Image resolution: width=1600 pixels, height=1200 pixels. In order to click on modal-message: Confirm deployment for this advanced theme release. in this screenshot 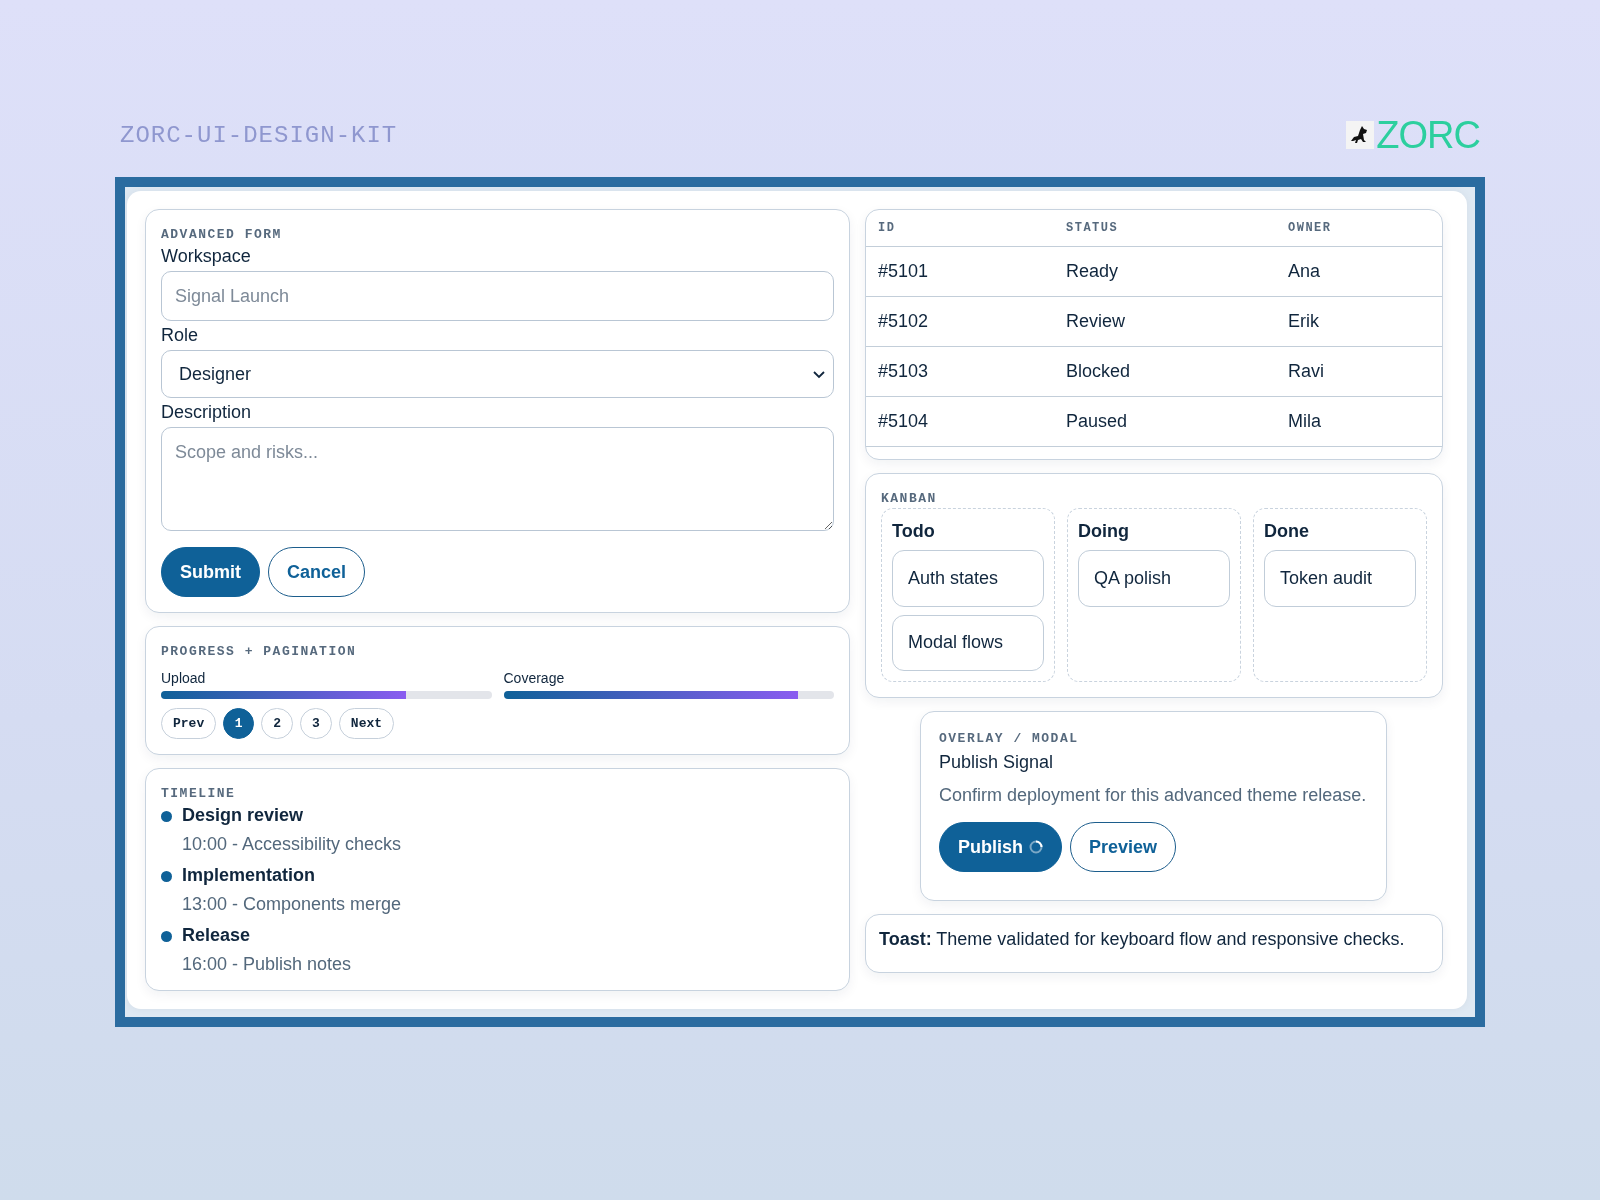, I will do `click(1153, 795)`.